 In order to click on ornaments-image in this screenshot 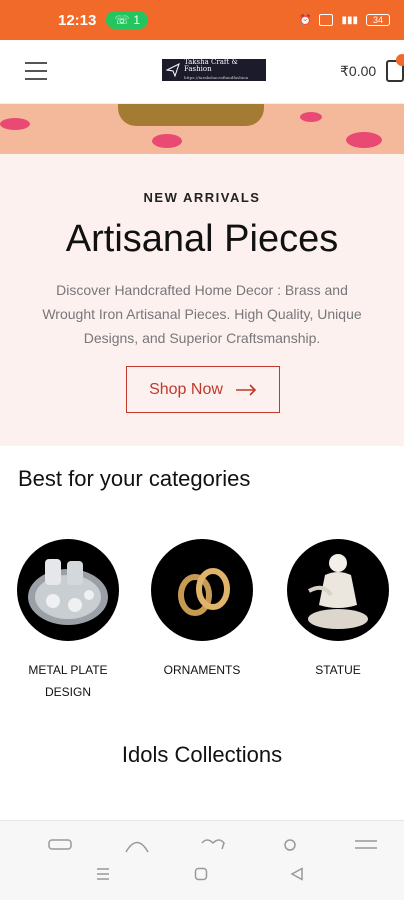, I will do `click(202, 590)`.